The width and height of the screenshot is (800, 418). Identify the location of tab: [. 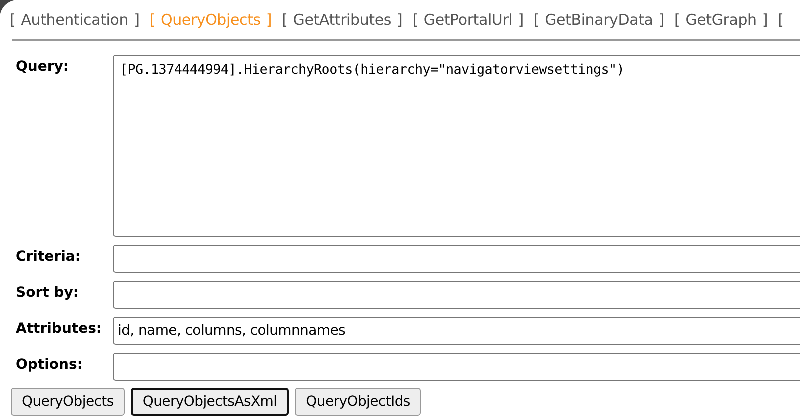
(781, 22).